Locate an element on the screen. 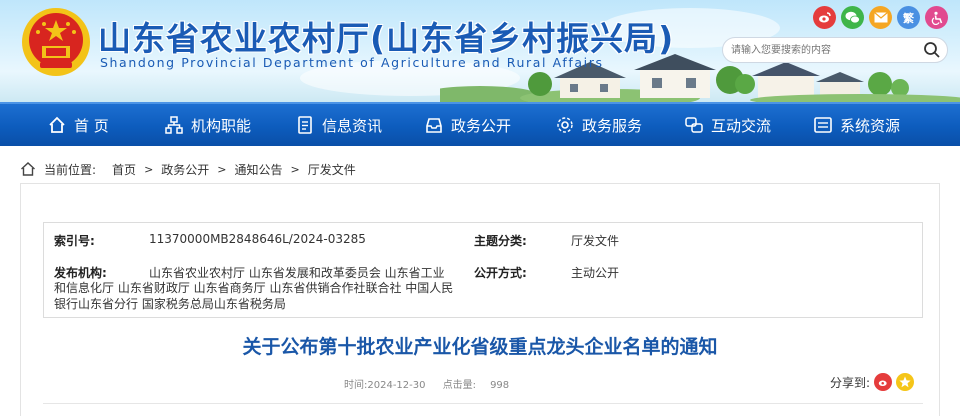 The image size is (960, 416). nav-item-information: 信息资讯 is located at coordinates (339, 125).